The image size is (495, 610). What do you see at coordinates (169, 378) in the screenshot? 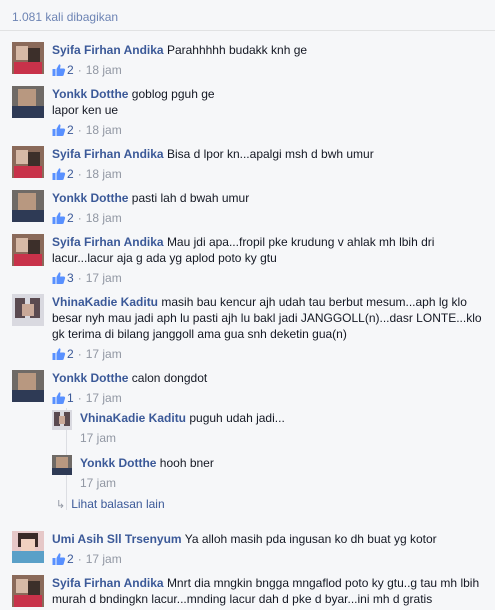
I see `comment-text: calon dongdot` at bounding box center [169, 378].